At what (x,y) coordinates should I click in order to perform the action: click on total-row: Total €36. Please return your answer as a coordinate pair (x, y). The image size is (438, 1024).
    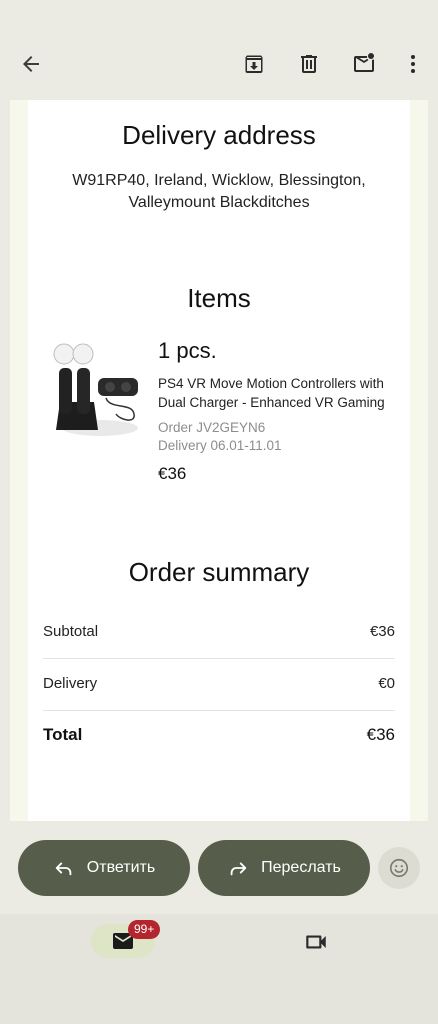
    Looking at the image, I should click on (219, 735).